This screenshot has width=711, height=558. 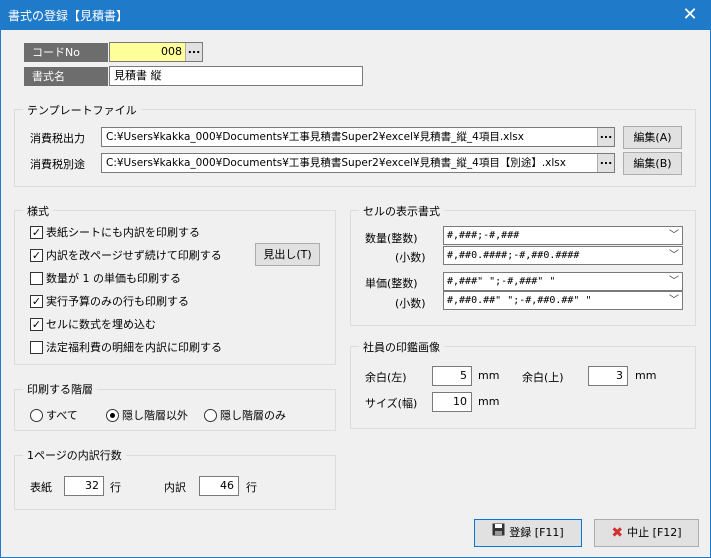 I want to click on radio-circle-selected, so click(x=112, y=415).